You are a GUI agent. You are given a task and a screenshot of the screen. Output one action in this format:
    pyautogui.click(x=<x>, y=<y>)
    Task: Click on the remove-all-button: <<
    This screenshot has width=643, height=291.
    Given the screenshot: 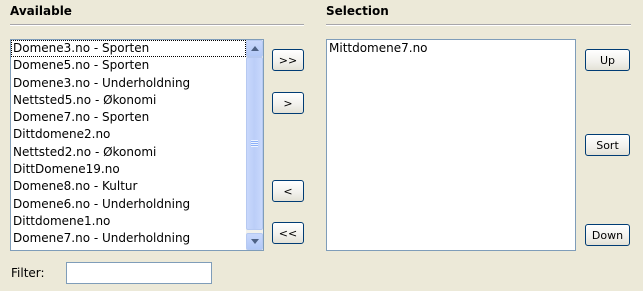 What is the action you would take?
    pyautogui.click(x=288, y=233)
    